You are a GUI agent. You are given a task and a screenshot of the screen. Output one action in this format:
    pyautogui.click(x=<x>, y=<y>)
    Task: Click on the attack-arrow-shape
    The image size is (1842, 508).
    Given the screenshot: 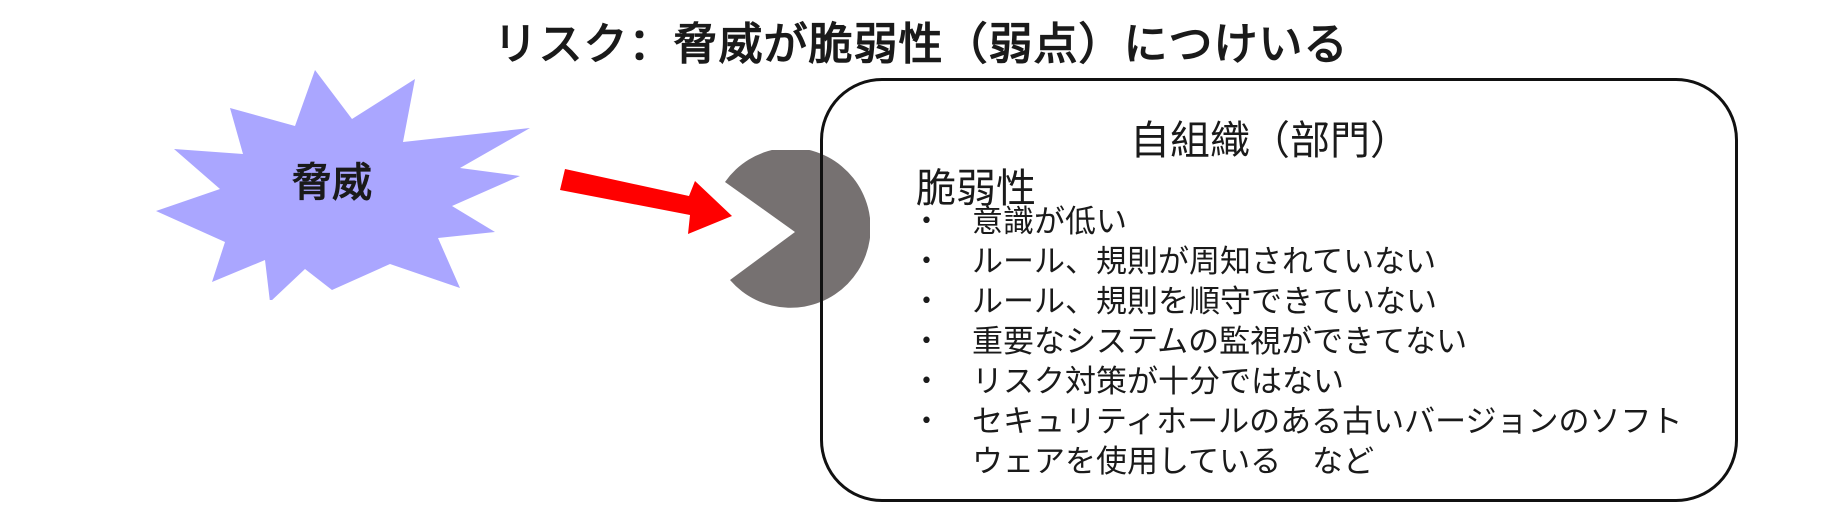 What is the action you would take?
    pyautogui.click(x=646, y=201)
    